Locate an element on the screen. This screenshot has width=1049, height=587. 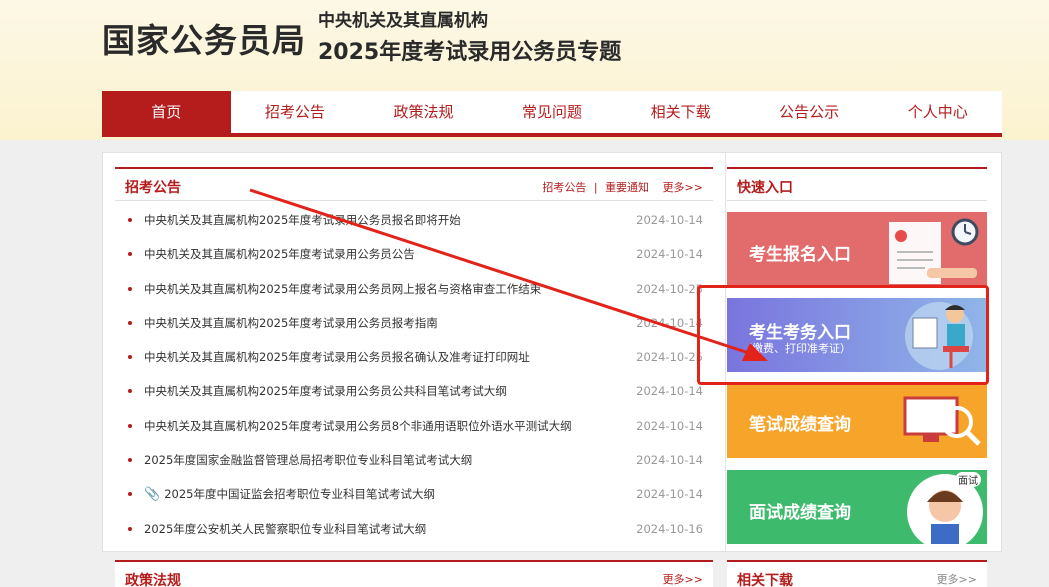
list-item: 2025年度公安机关人民警察职位专业科目笔试考试大纲 2024-10-16 is located at coordinates (414, 529).